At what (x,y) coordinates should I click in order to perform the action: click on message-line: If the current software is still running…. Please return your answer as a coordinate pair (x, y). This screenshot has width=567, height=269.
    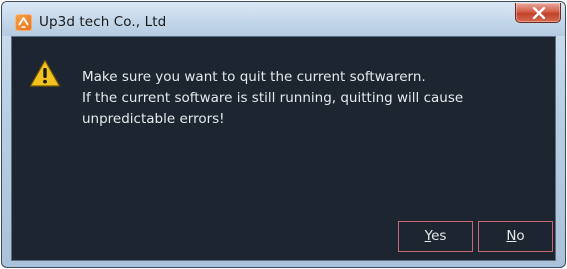
    Looking at the image, I should click on (273, 98).